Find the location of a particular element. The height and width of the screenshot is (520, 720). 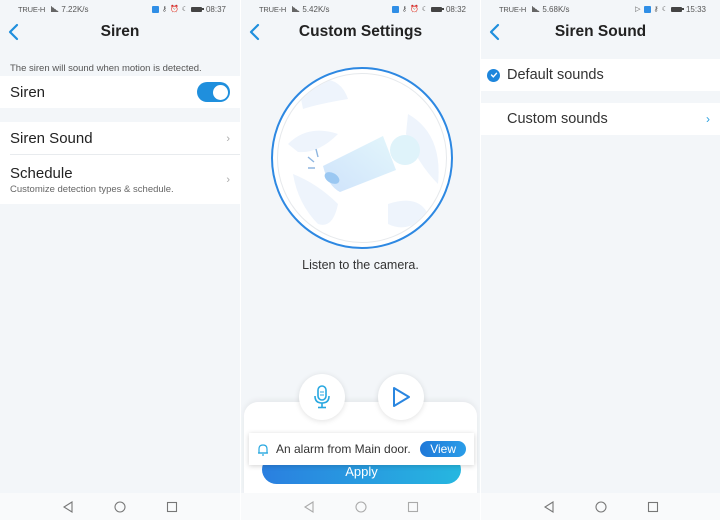

clock: 15:33 is located at coordinates (695, 9).